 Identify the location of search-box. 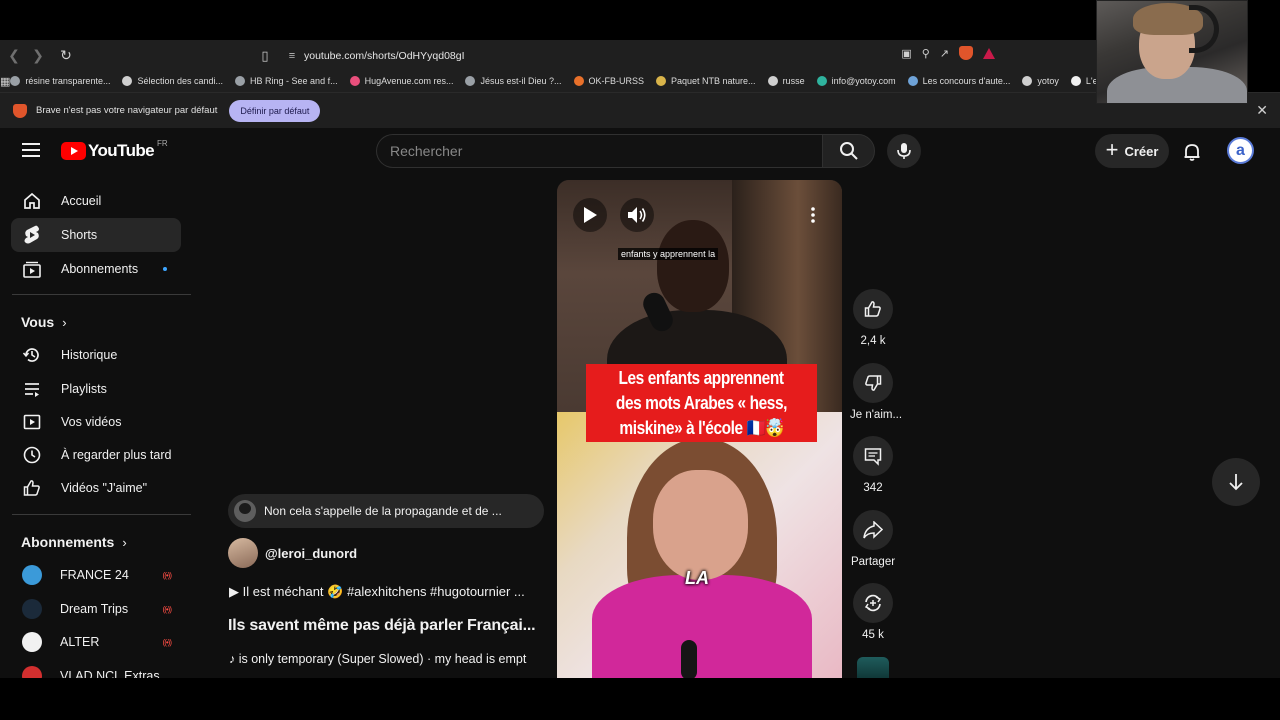
(599, 151).